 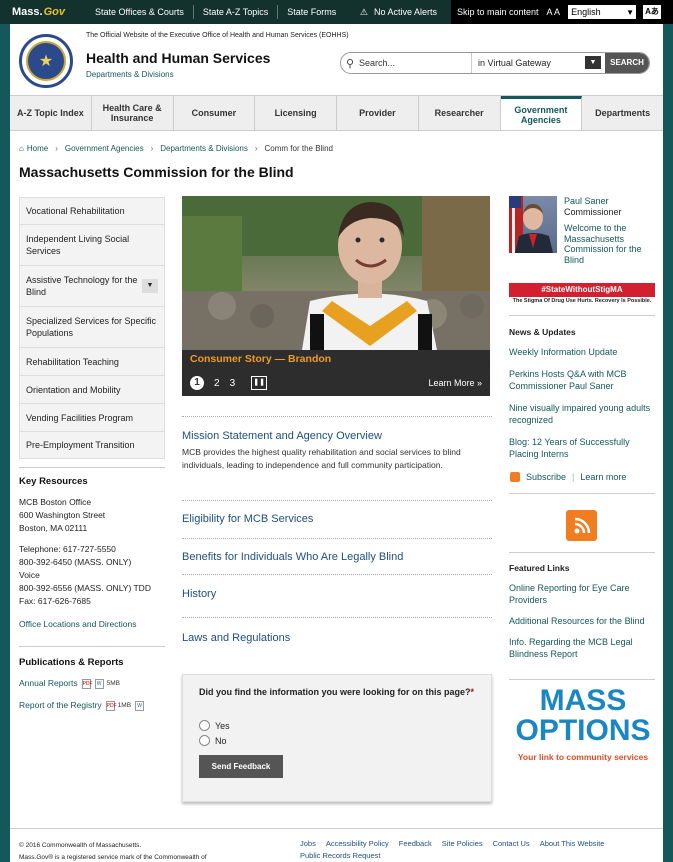 I want to click on laws-link: Laws and Regulations, so click(x=337, y=638).